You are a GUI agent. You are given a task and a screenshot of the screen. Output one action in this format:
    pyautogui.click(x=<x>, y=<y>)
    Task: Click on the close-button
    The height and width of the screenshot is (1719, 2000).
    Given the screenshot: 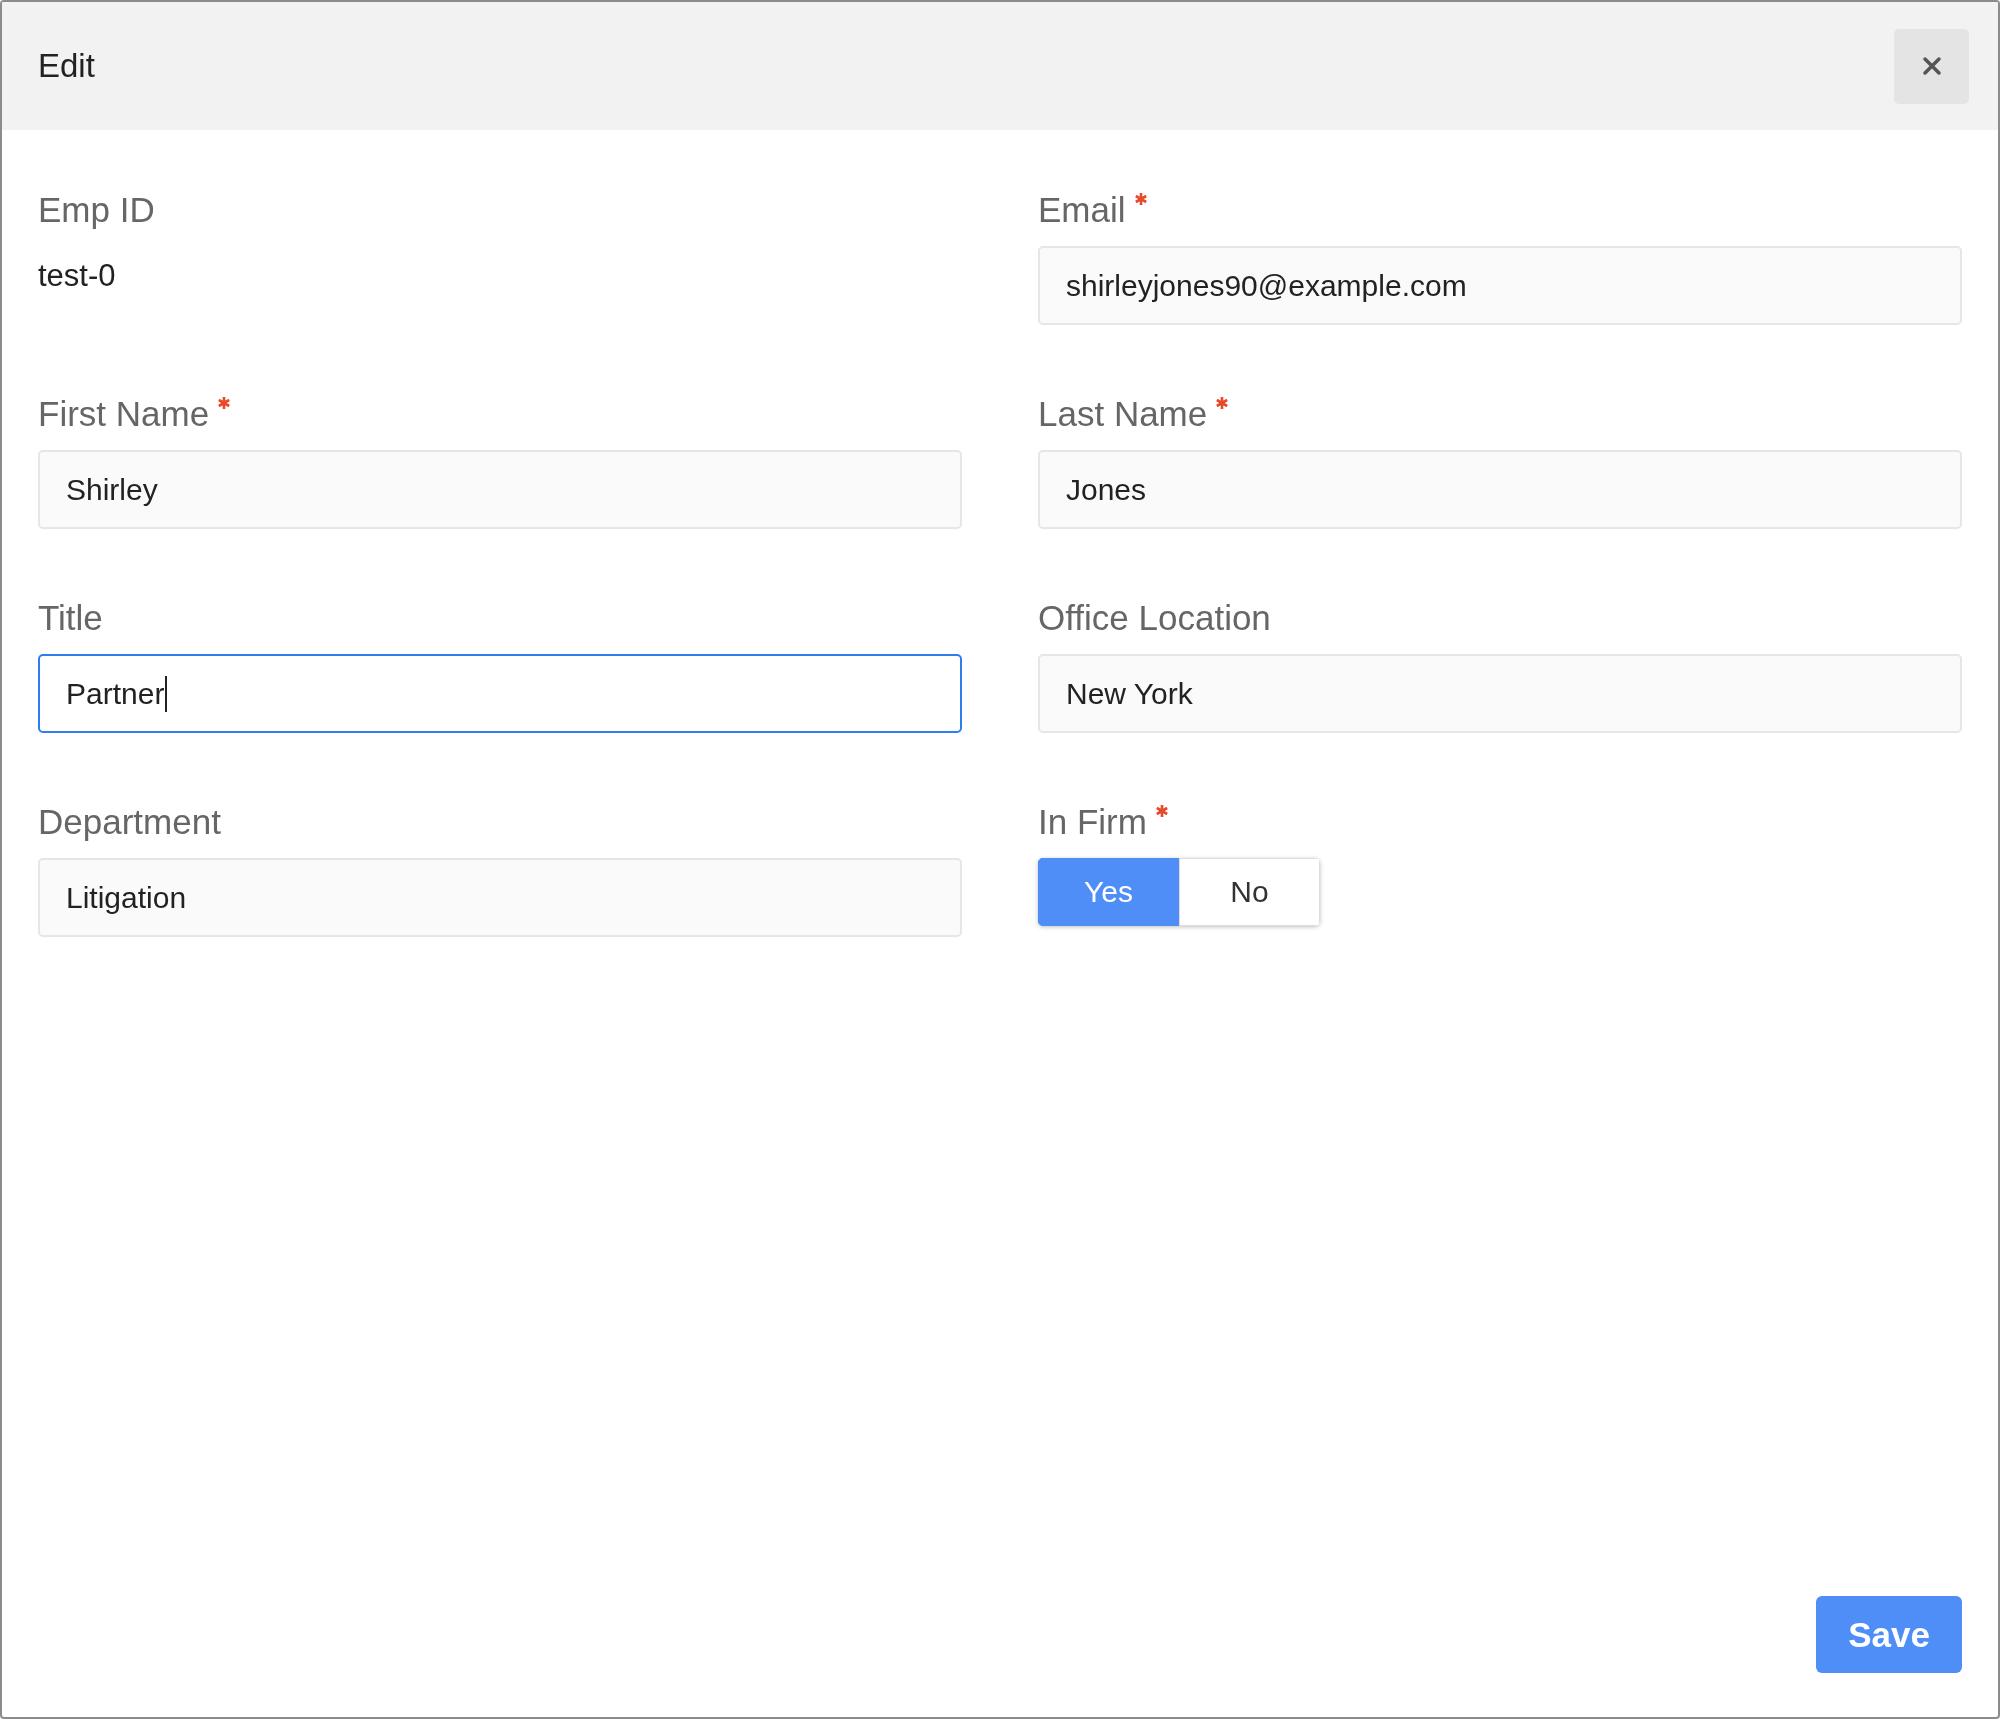 What is the action you would take?
    pyautogui.click(x=1931, y=66)
    